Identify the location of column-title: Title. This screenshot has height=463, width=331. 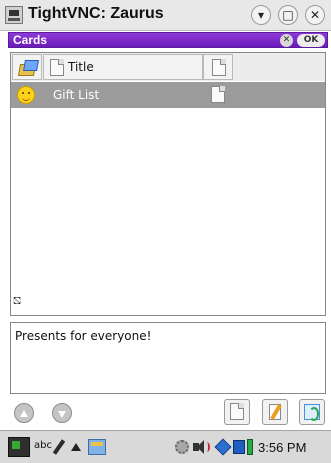
(123, 67).